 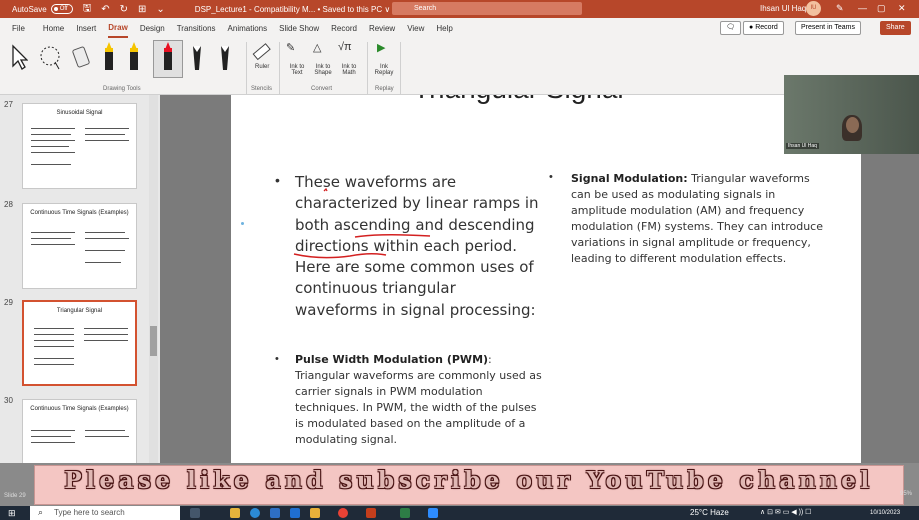 I want to click on lasso-select-icon, so click(x=50, y=57).